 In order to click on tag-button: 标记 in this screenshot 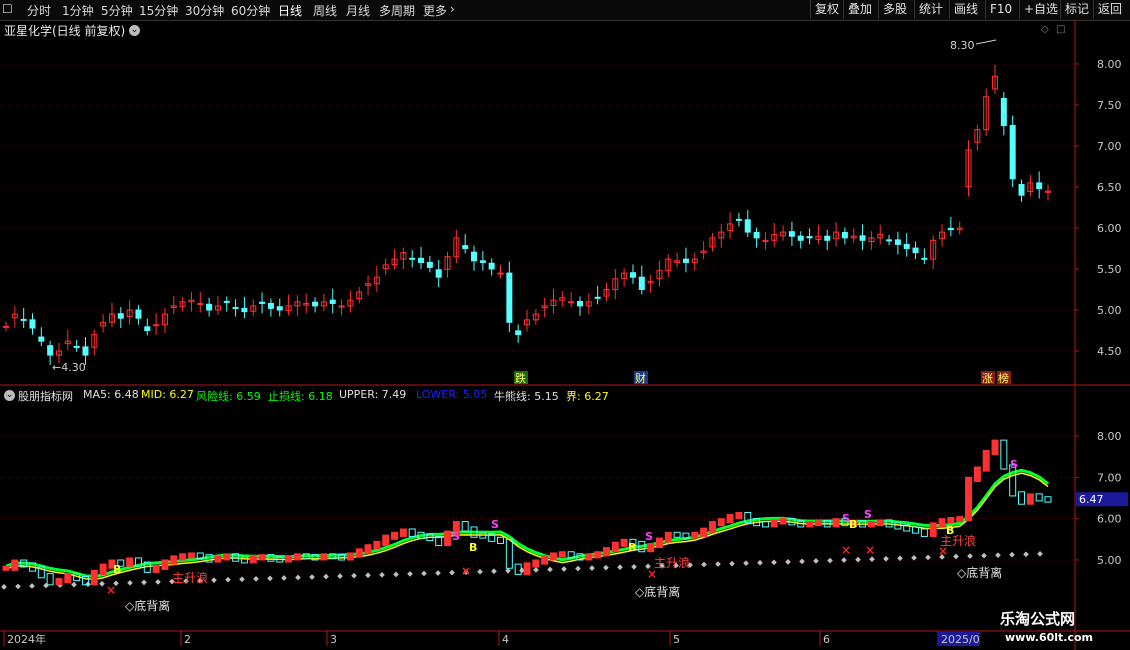, I will do `click(1076, 9)`.